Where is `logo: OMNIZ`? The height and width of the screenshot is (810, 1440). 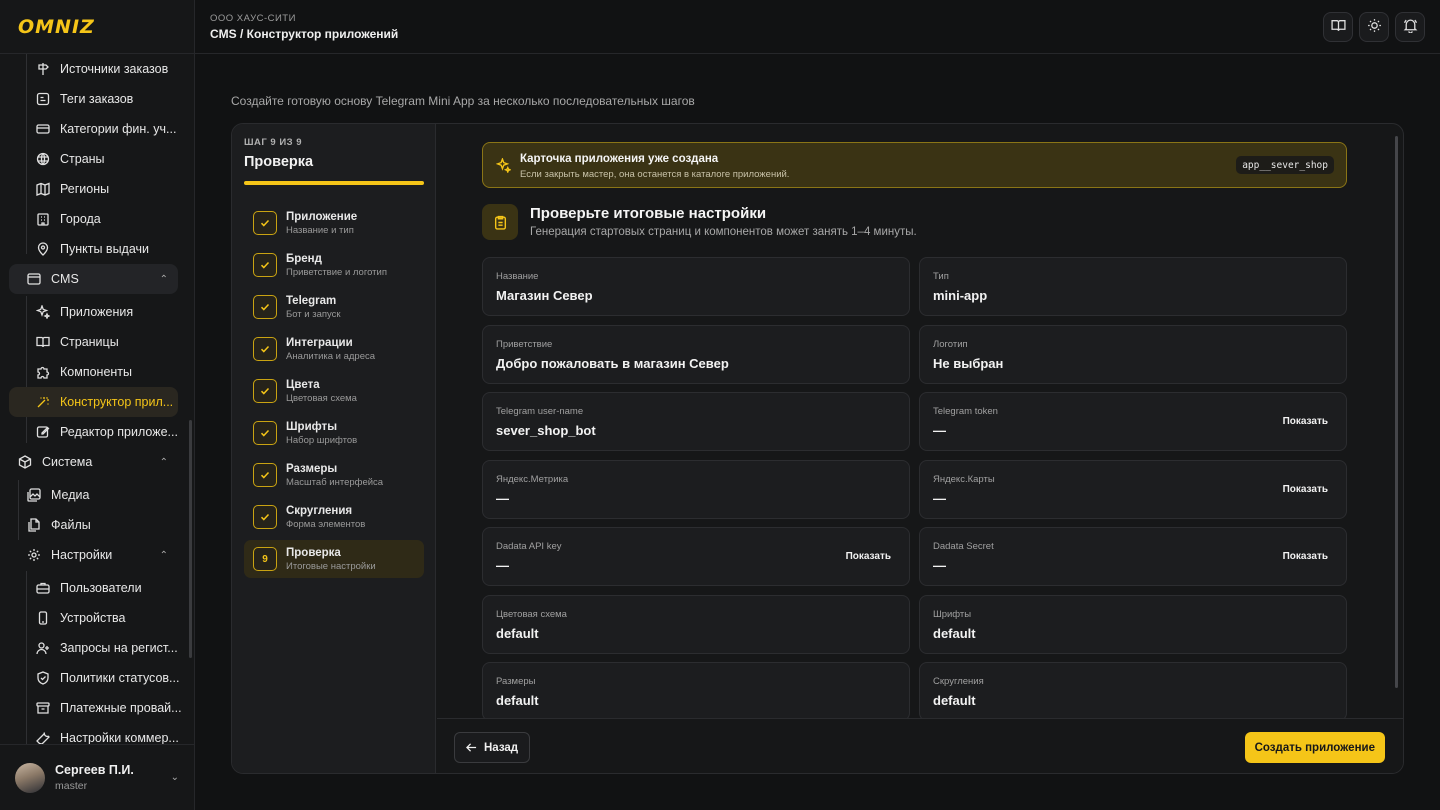
logo: OMNIZ is located at coordinates (56, 27).